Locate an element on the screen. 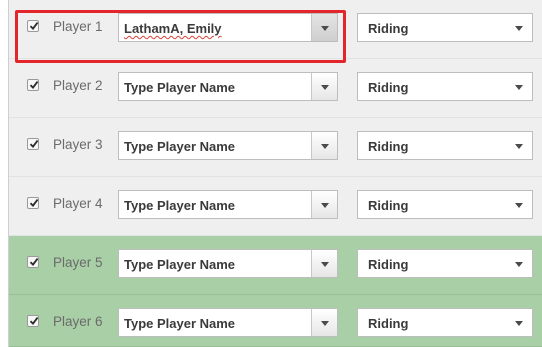 This screenshot has height=347, width=542. player-2-name-placeholder: Type Player Name is located at coordinates (180, 87).